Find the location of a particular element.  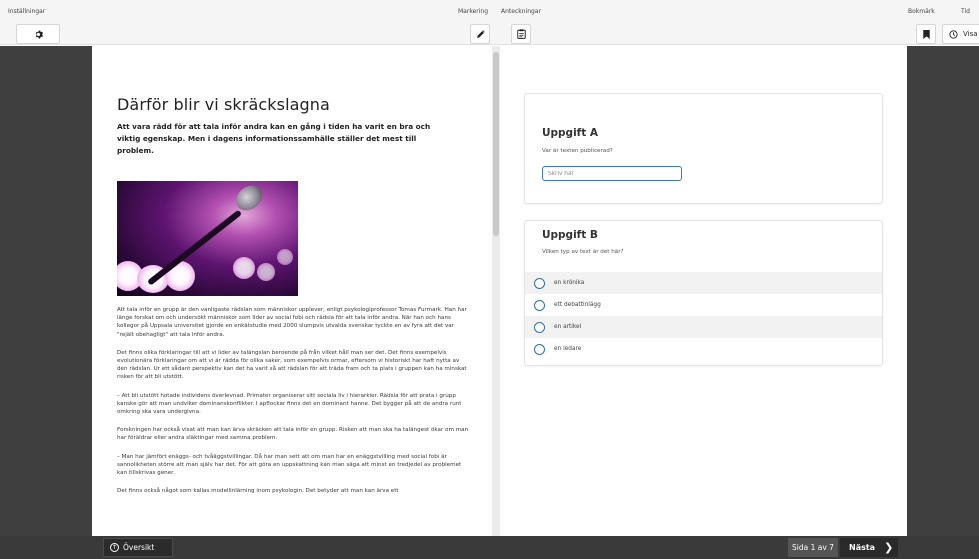

scrollbar-thumb is located at coordinates (496, 144).